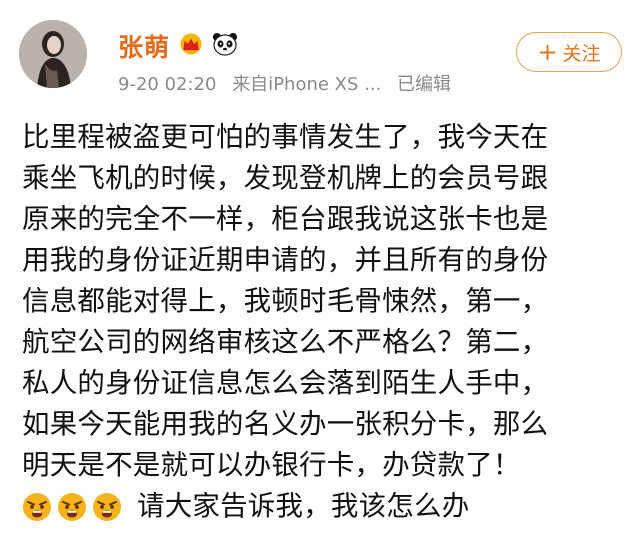  Describe the element at coordinates (167, 84) in the screenshot. I see `post-time: 9-20 02:20` at that location.